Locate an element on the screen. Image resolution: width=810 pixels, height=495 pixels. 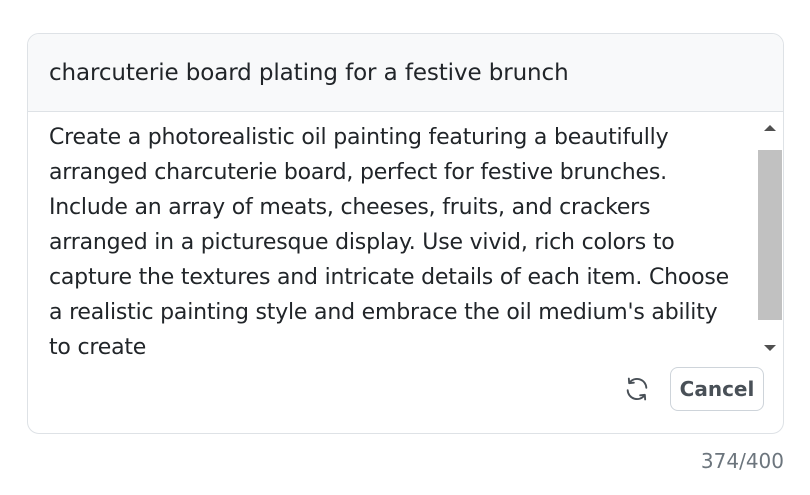
triangle-down-icon is located at coordinates (770, 348).